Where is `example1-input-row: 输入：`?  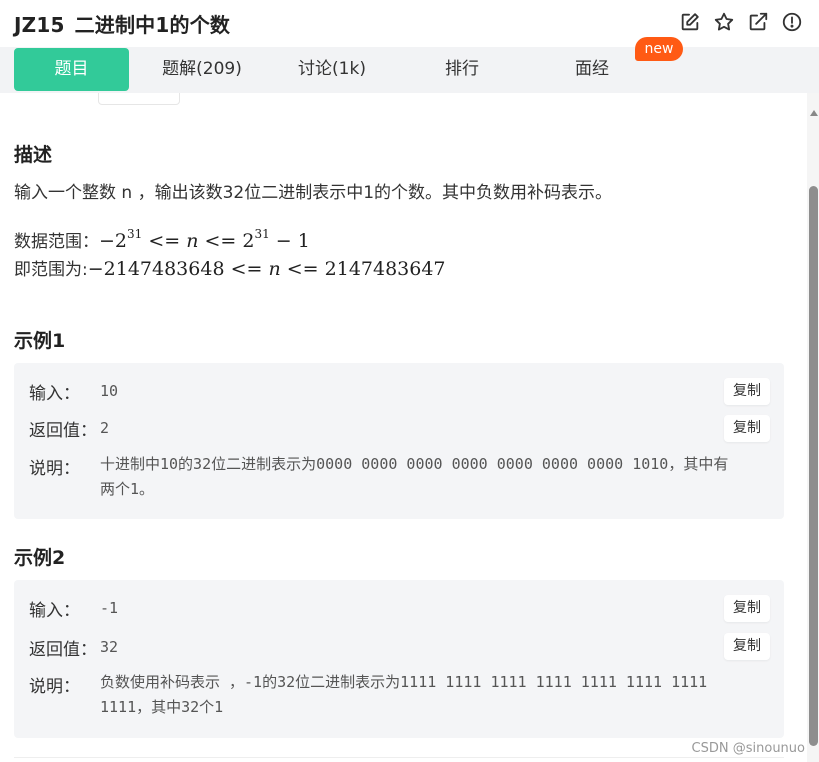 example1-input-row: 输入： is located at coordinates (64, 391).